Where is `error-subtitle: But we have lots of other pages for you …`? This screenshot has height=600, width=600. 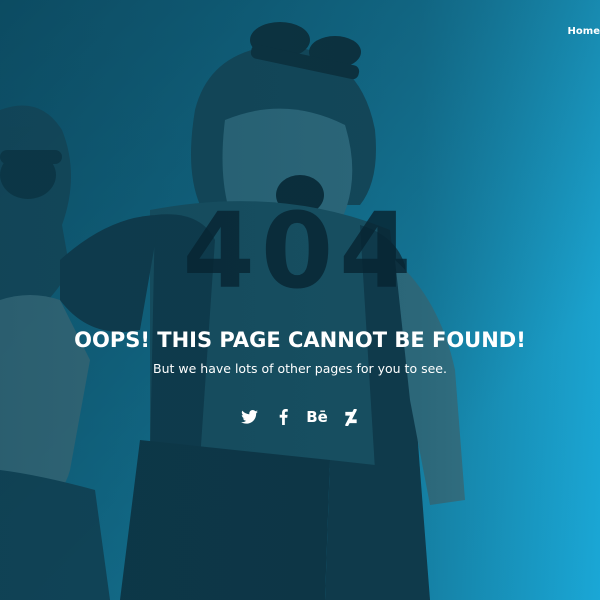
error-subtitle: But we have lots of other pages for you … is located at coordinates (300, 368).